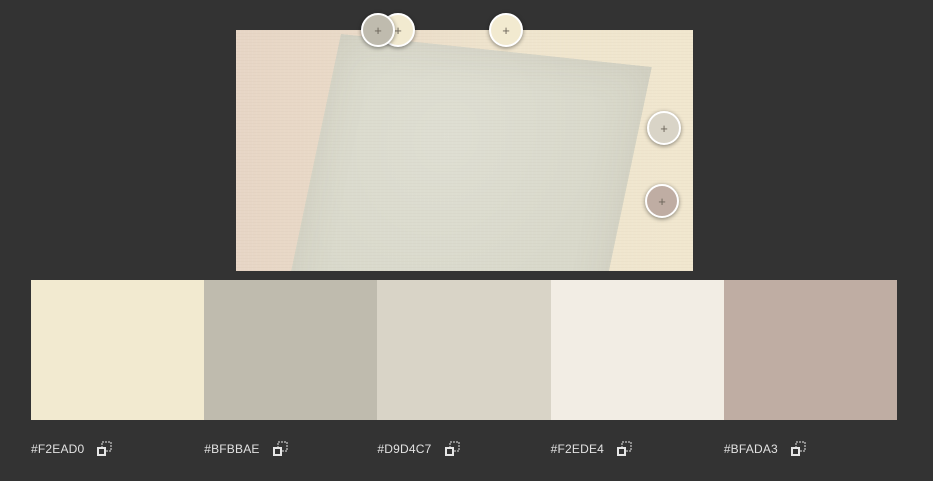  I want to click on color-picker-handle-3: +, so click(664, 128).